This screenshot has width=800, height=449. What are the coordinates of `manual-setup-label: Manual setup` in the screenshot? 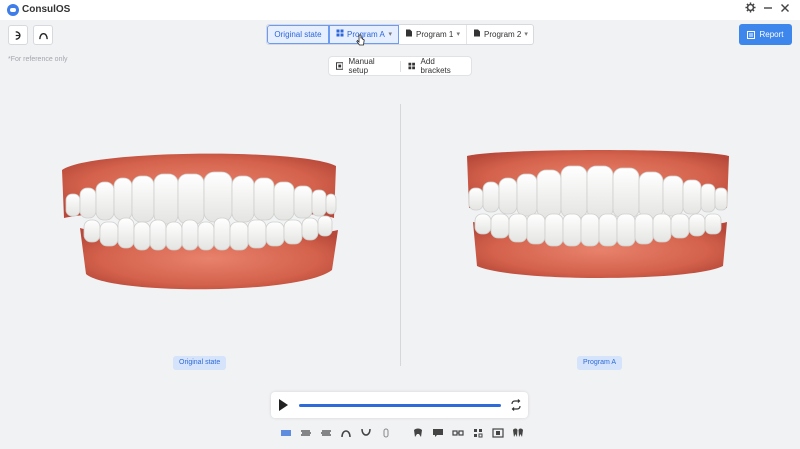 It's located at (361, 66).